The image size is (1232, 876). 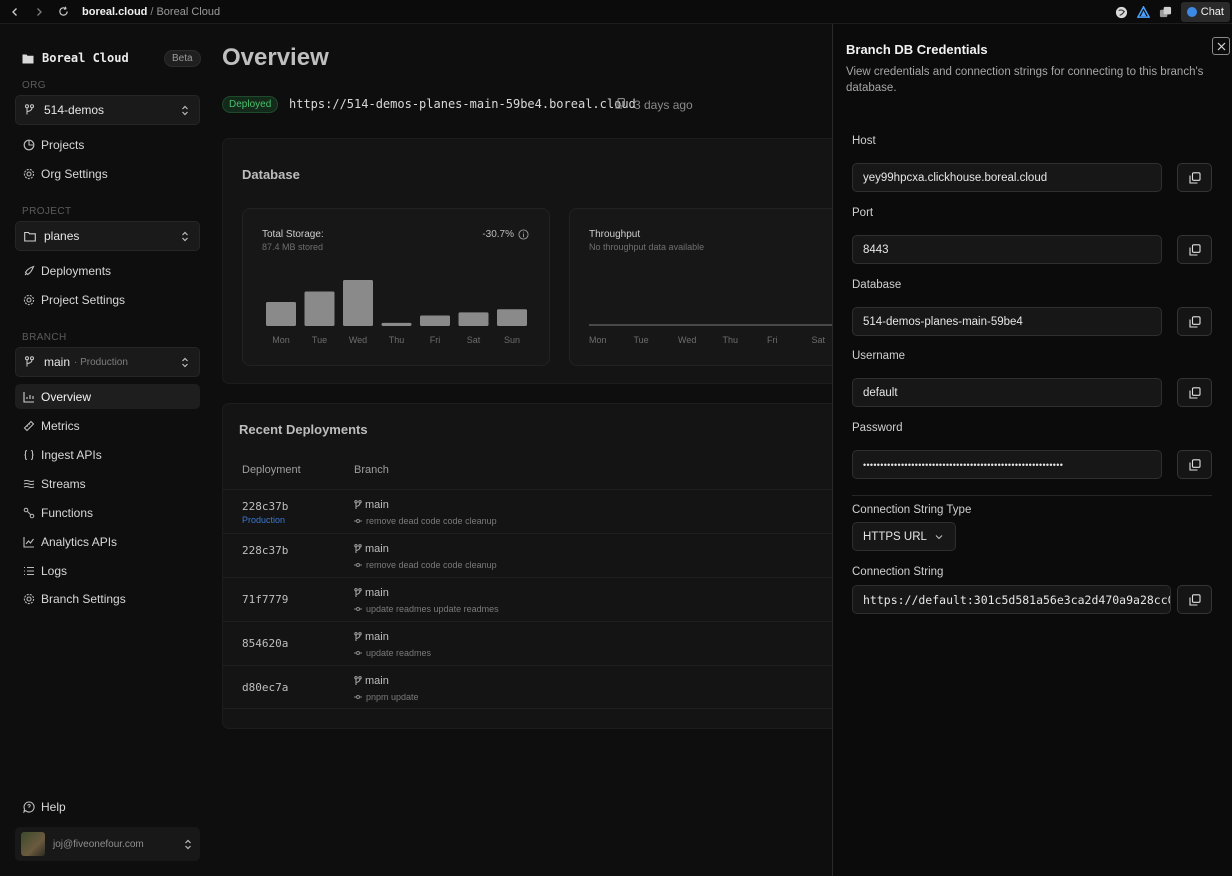 I want to click on copy-database-button, so click(x=1194, y=321).